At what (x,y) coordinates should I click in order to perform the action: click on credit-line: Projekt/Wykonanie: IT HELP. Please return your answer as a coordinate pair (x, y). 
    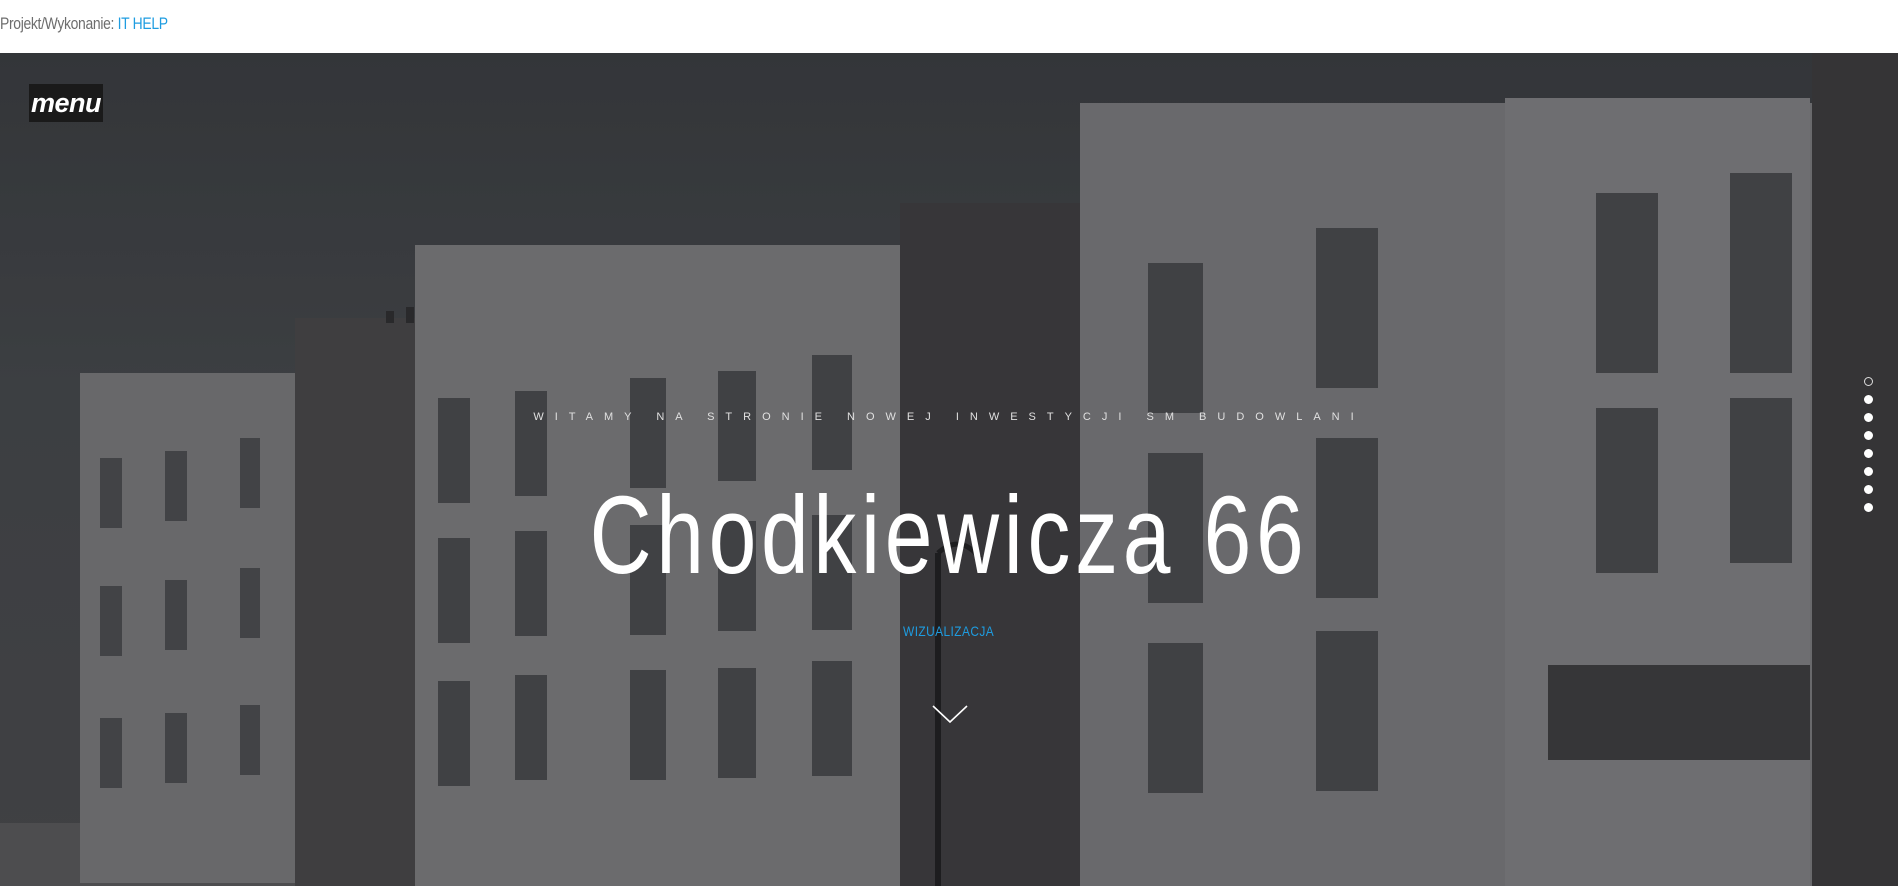
    Looking at the image, I should click on (84, 24).